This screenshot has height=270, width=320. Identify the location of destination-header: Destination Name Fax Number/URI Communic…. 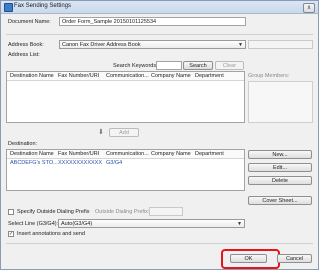
(125, 154).